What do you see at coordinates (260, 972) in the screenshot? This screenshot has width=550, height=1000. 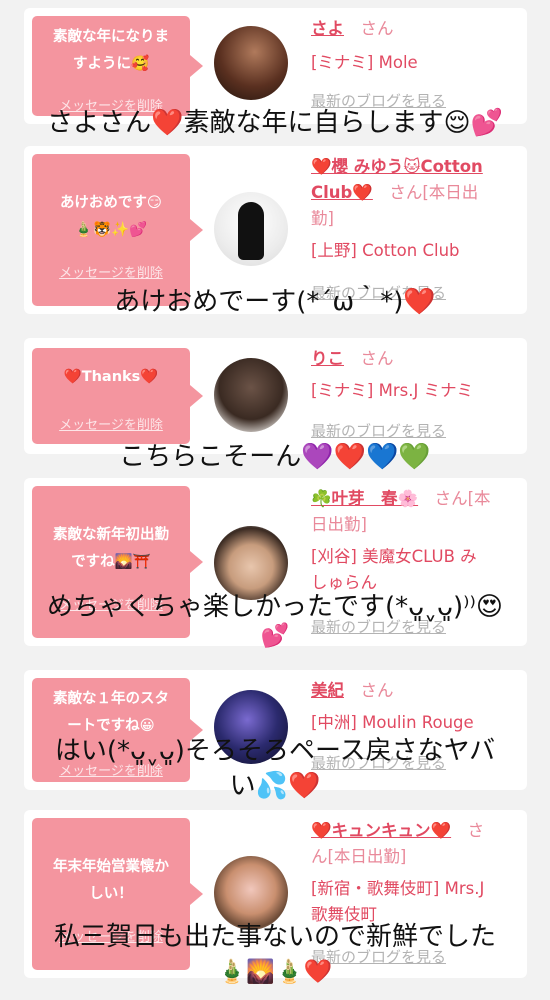 I see `caption-text-line2: 🎍🌄🎍` at bounding box center [260, 972].